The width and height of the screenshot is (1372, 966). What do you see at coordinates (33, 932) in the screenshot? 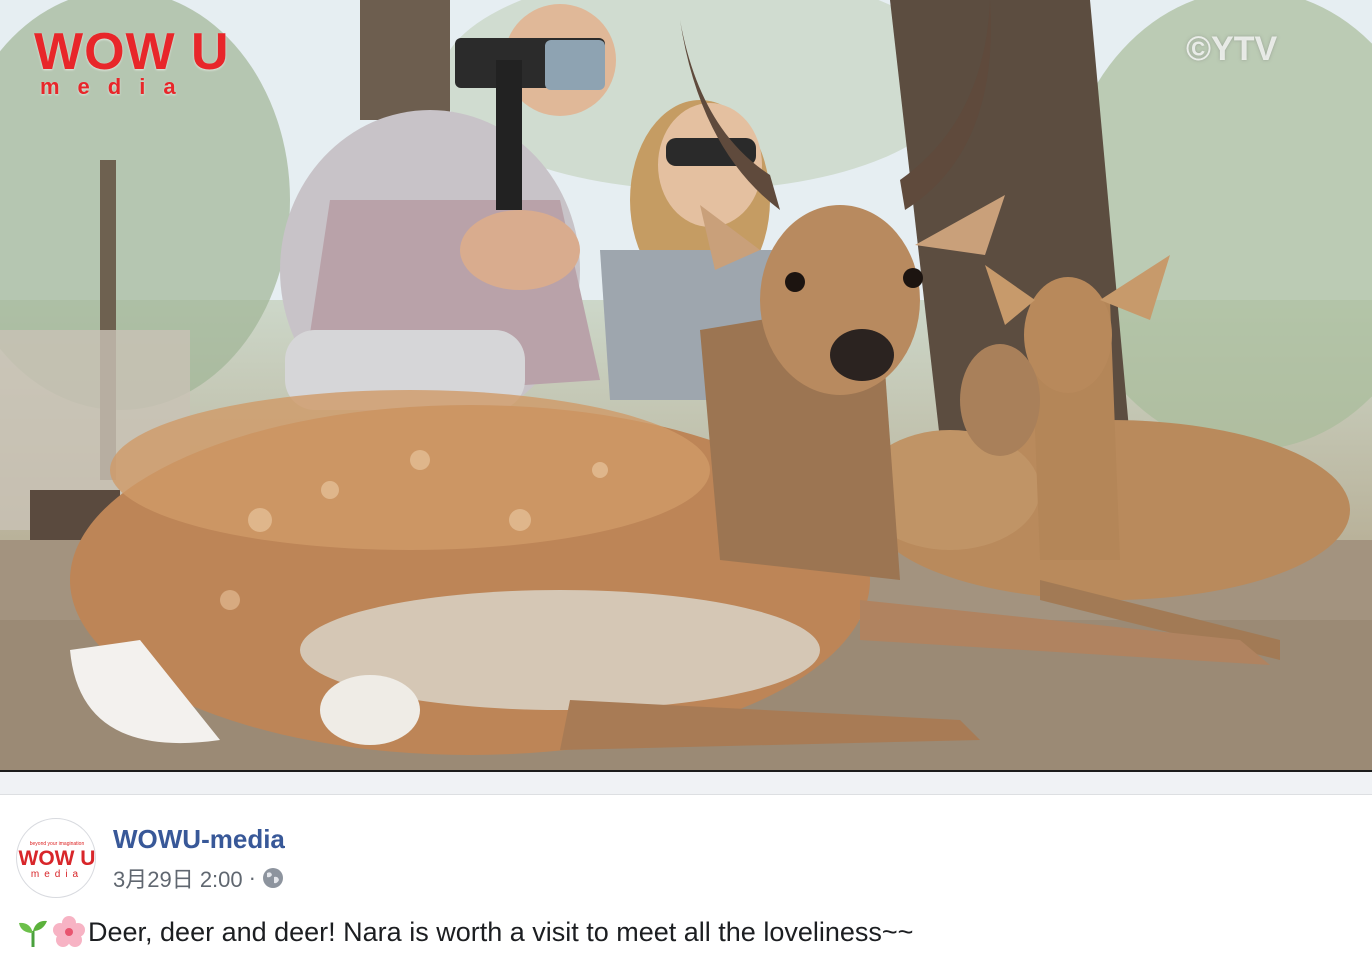
I see `seedling-icon` at bounding box center [33, 932].